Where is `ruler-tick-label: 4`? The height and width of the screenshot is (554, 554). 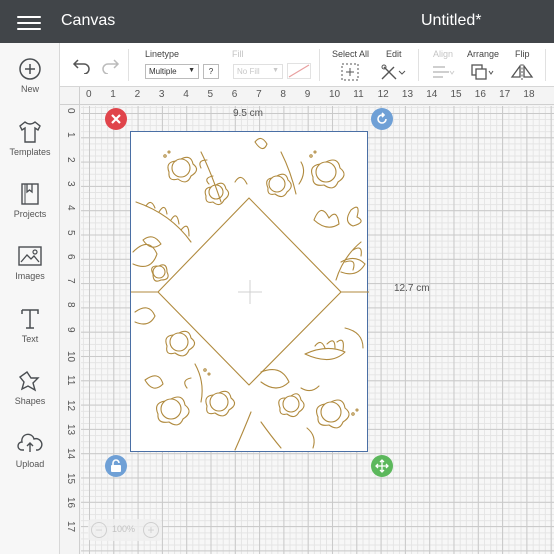 ruler-tick-label: 4 is located at coordinates (70, 208).